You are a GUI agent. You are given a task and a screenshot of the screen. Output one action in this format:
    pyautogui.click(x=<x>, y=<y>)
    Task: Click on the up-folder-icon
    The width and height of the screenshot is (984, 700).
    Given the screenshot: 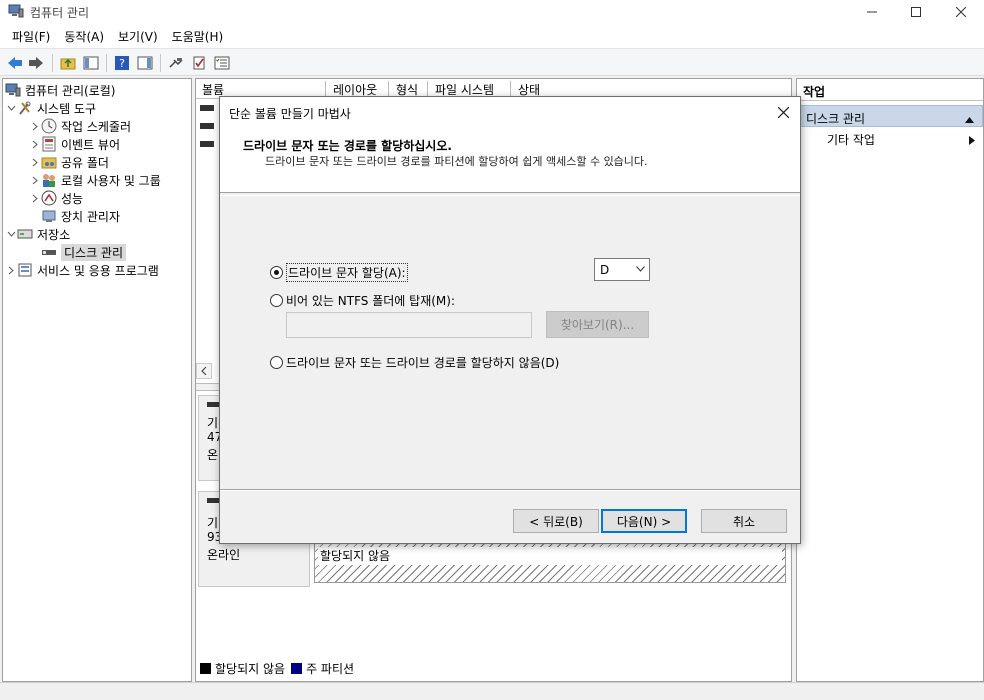 What is the action you would take?
    pyautogui.click(x=68, y=63)
    